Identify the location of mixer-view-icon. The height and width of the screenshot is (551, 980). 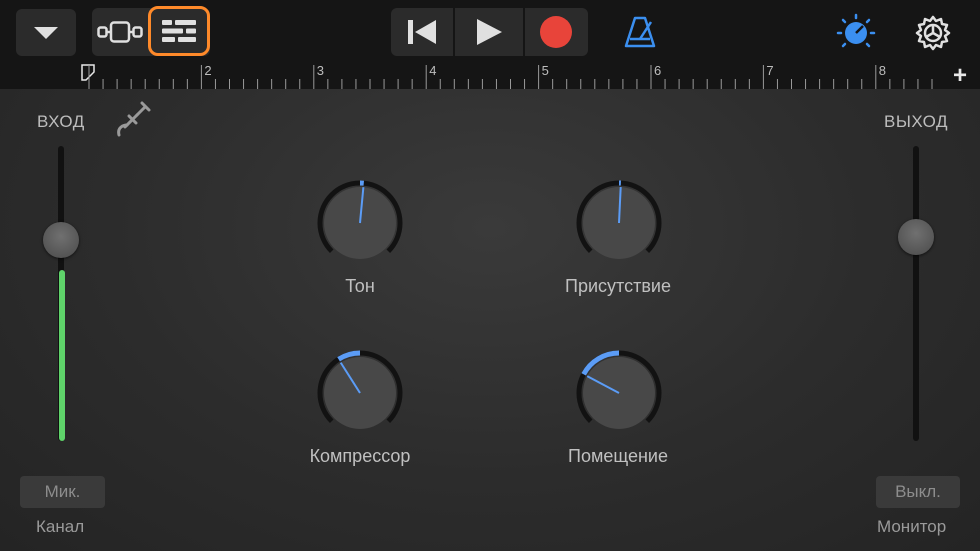
(179, 31).